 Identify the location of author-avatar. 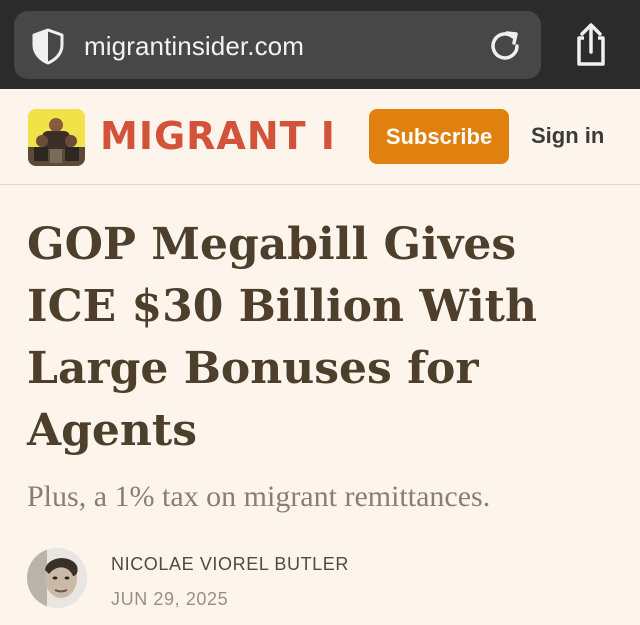
(57, 578).